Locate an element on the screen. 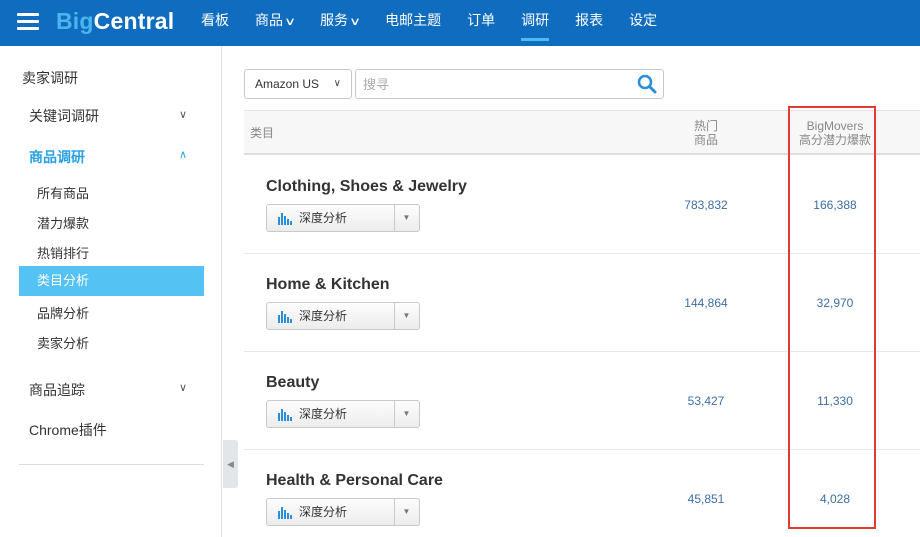 This screenshot has height=537, width=920. bigmovers-value: 4,028 is located at coordinates (835, 499).